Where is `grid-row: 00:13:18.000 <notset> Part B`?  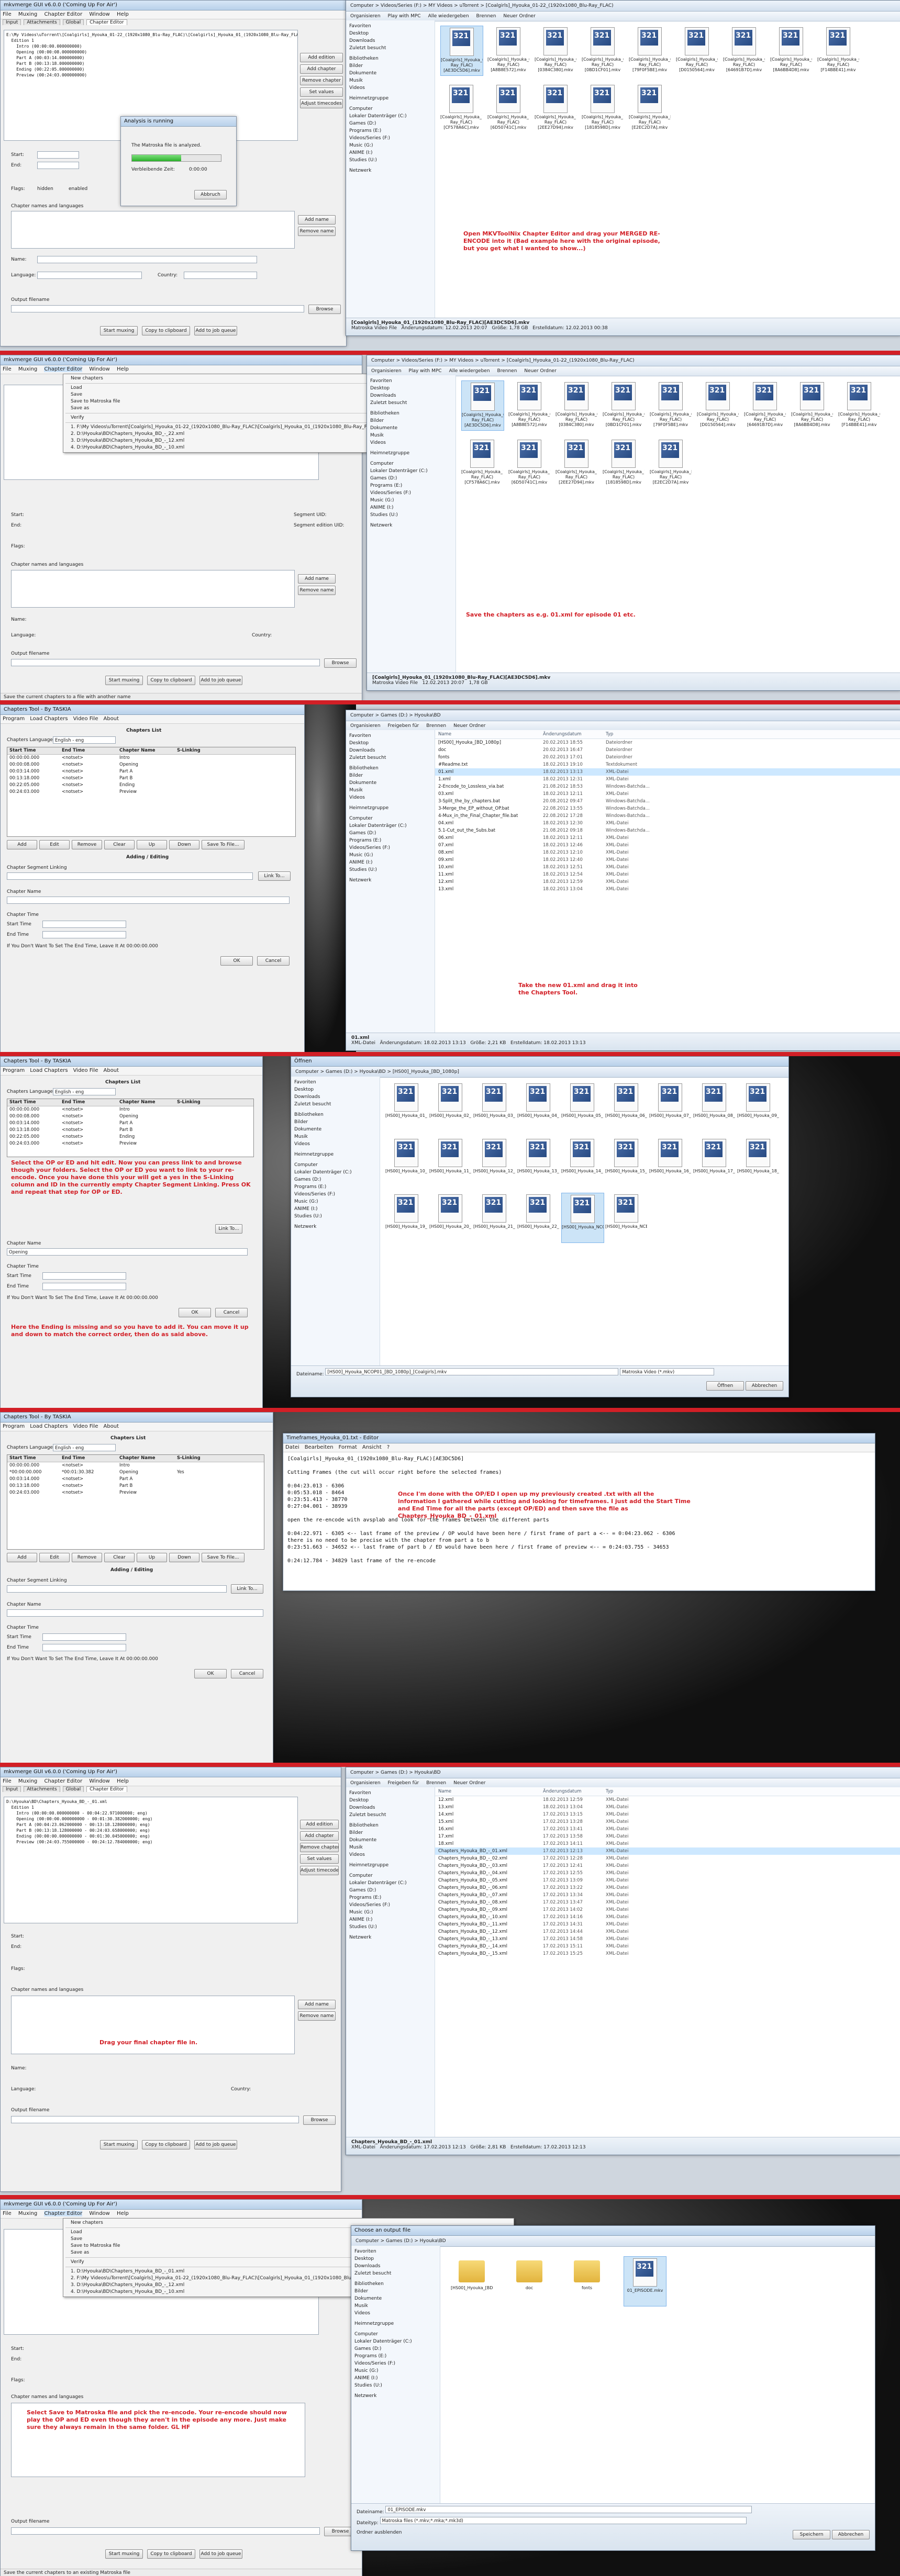 grid-row: 00:13:18.000 <notset> Part B is located at coordinates (130, 1130).